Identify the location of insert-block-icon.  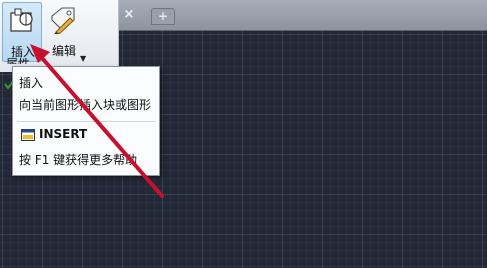
(21, 20).